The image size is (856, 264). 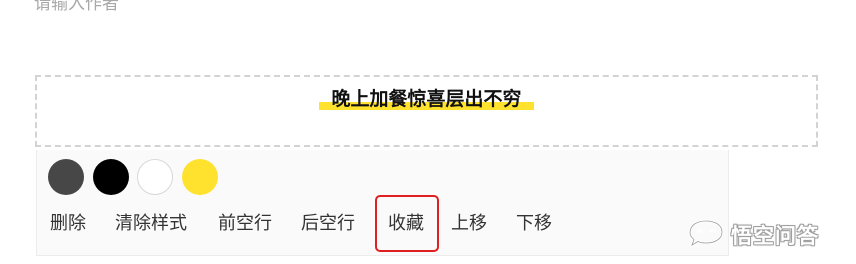 I want to click on wukong-watermark: 悟空问答, so click(x=752, y=235).